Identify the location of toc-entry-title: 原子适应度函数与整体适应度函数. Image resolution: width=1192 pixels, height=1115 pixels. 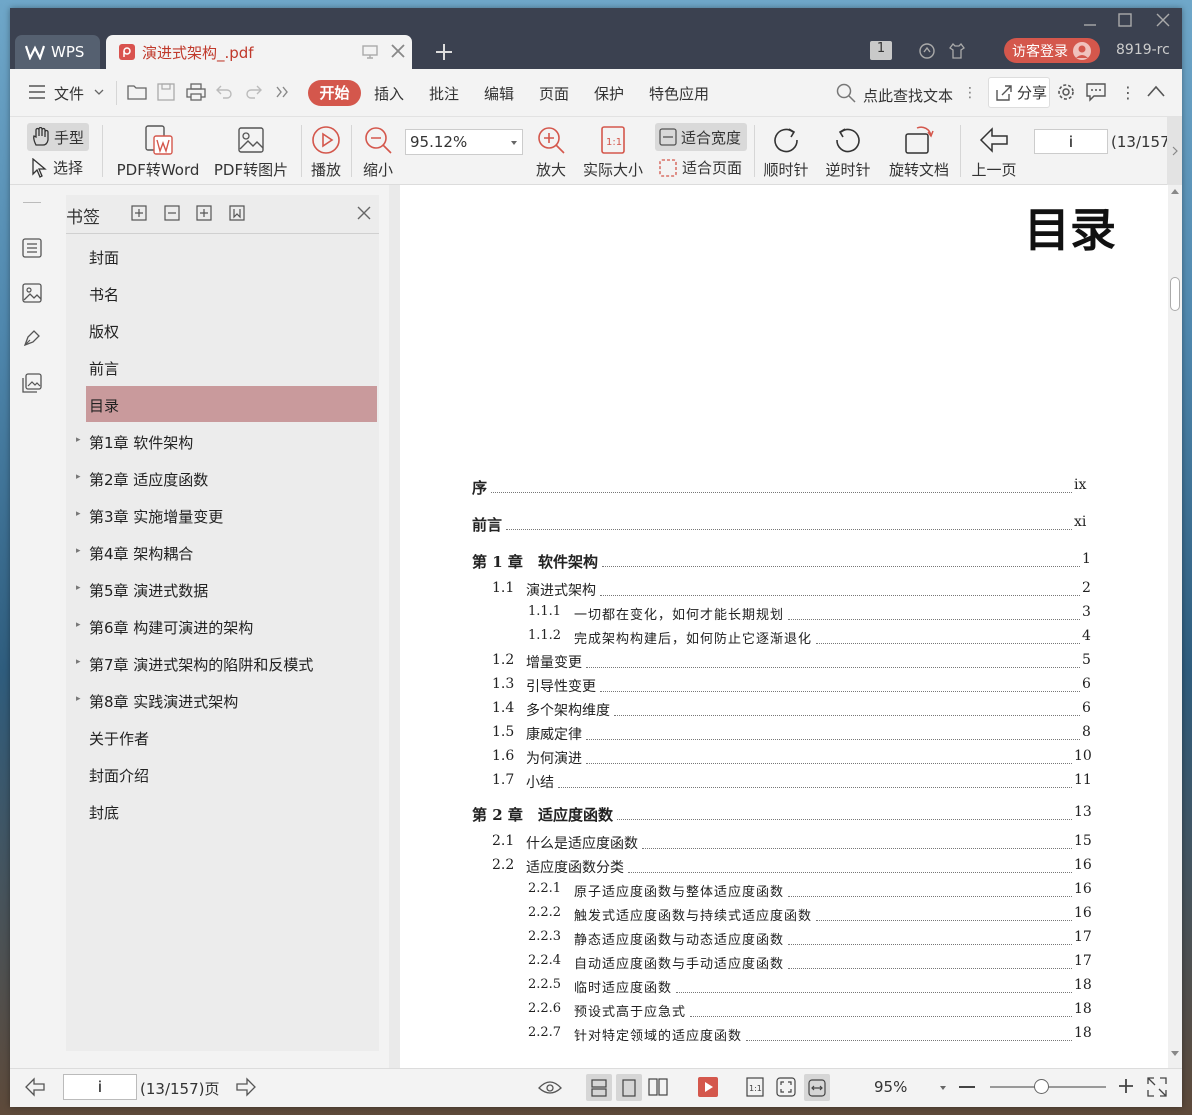
(679, 890).